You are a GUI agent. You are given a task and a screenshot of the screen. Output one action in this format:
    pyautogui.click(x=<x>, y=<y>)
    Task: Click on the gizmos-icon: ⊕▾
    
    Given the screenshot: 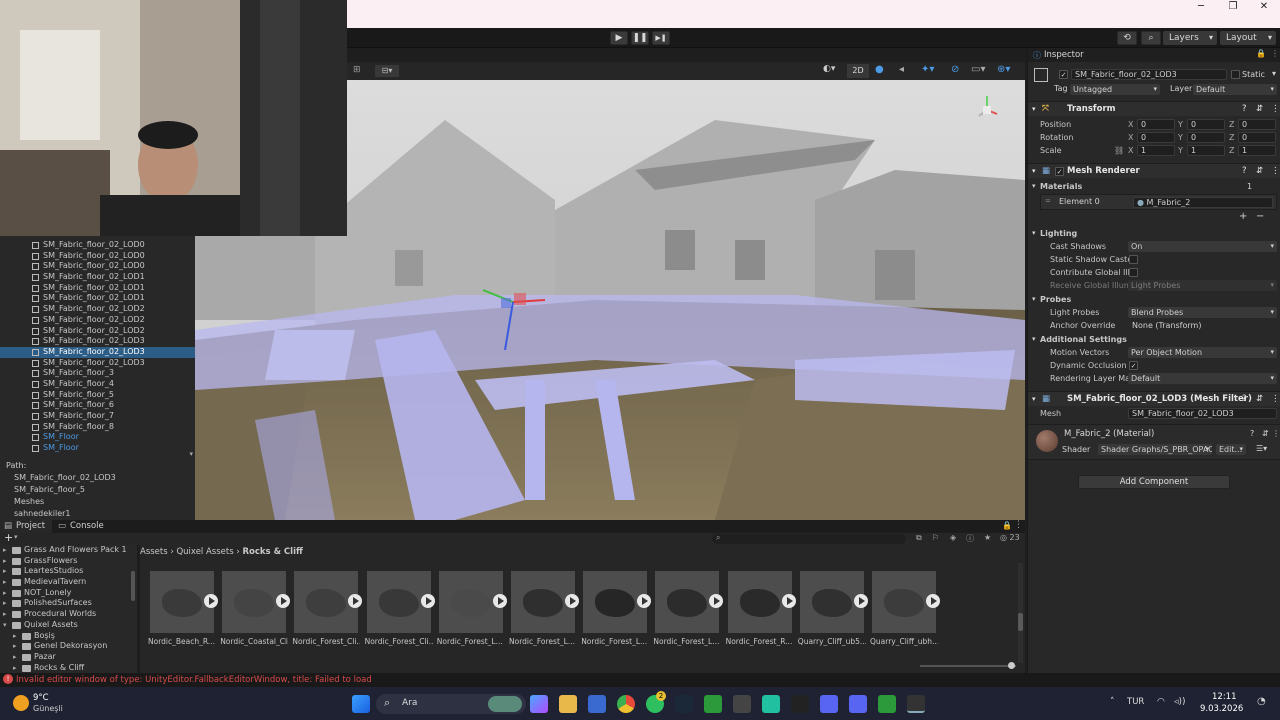 What is the action you would take?
    pyautogui.click(x=1009, y=71)
    